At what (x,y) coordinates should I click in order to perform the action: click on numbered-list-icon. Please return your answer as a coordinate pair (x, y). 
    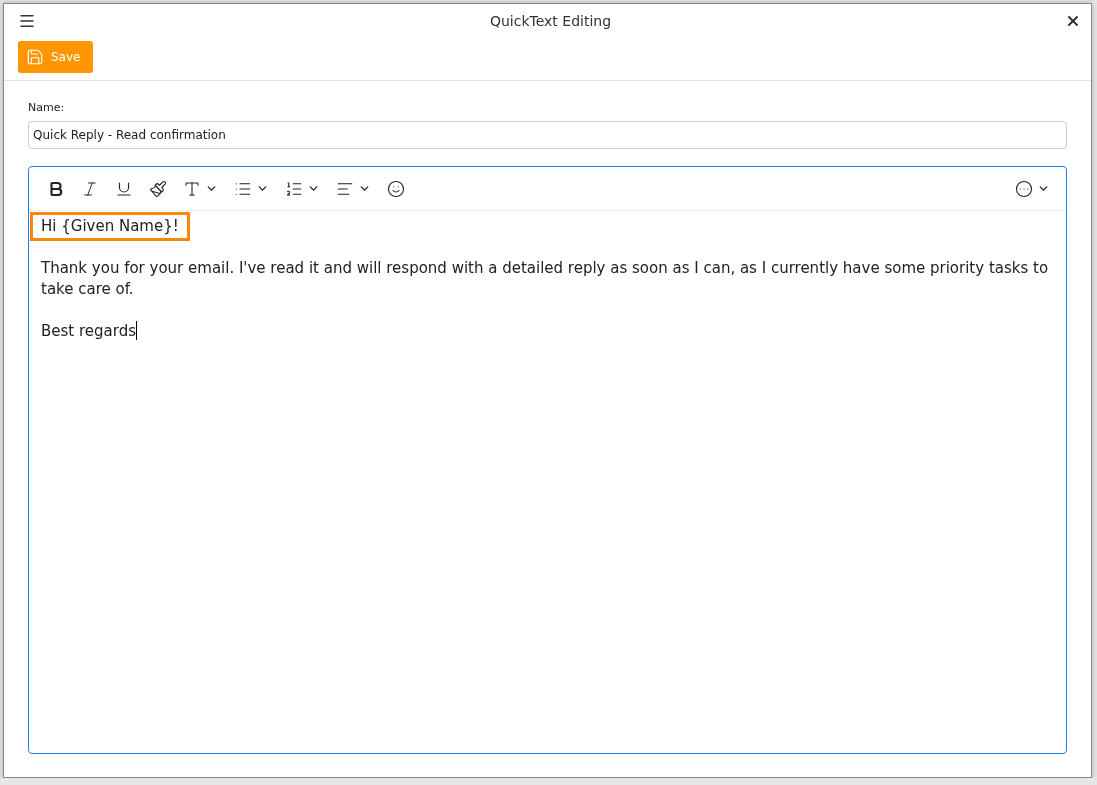
    Looking at the image, I should click on (294, 188).